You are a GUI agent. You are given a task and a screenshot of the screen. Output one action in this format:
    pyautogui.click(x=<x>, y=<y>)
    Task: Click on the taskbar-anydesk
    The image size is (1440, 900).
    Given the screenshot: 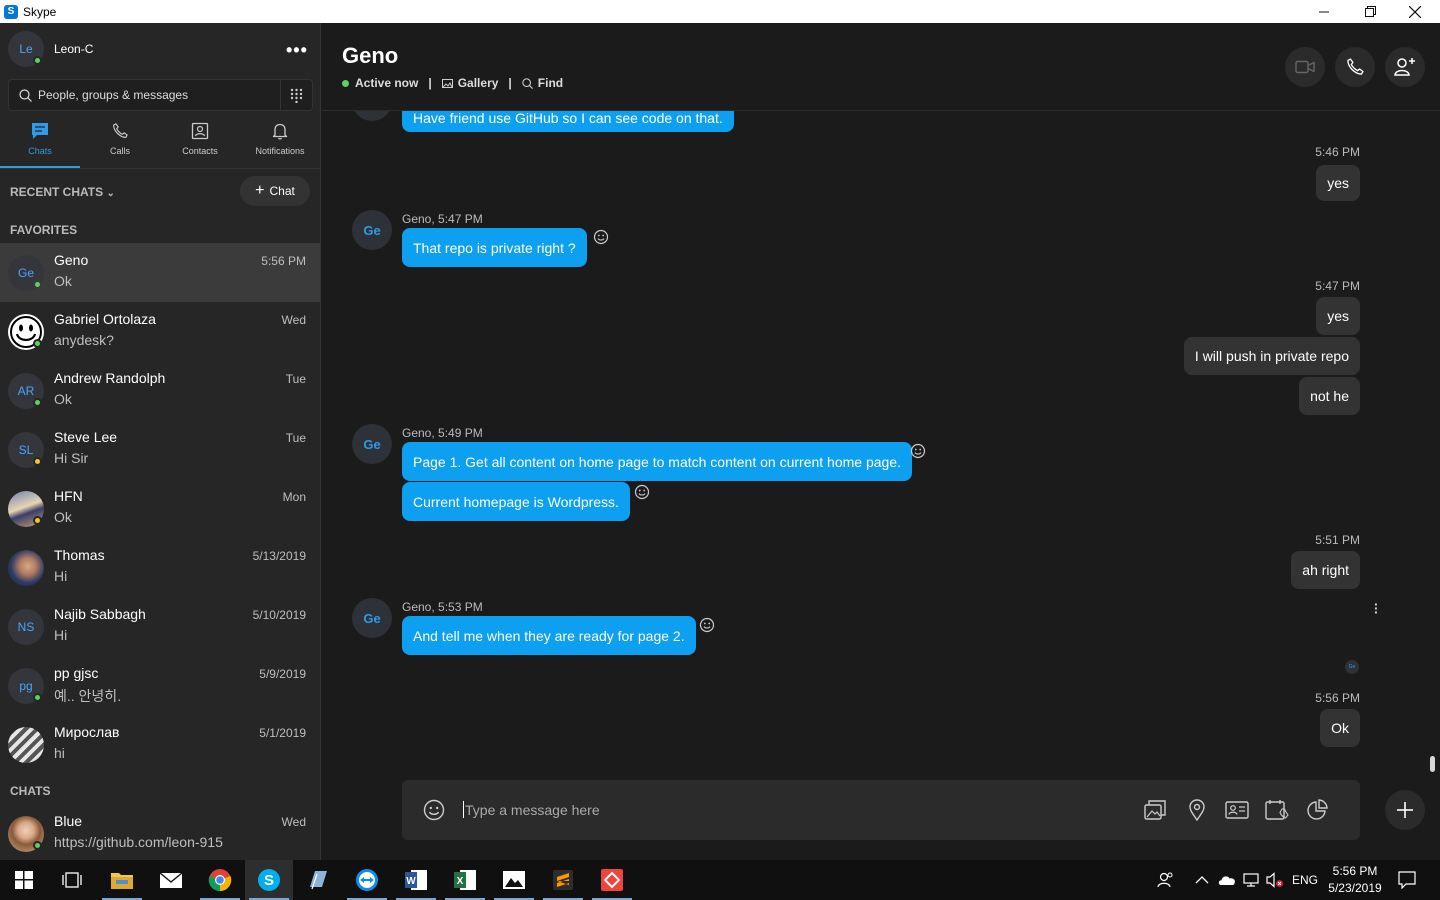 What is the action you would take?
    pyautogui.click(x=612, y=880)
    